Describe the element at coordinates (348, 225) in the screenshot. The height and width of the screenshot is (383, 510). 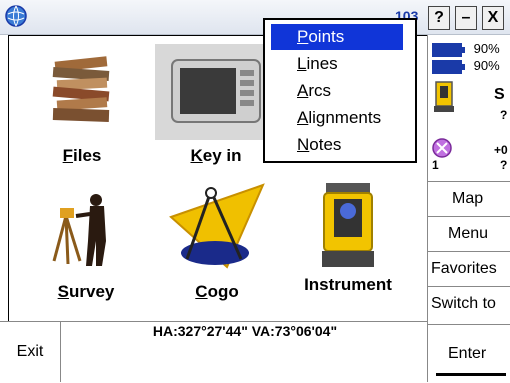
I see `total-station-icon` at that location.